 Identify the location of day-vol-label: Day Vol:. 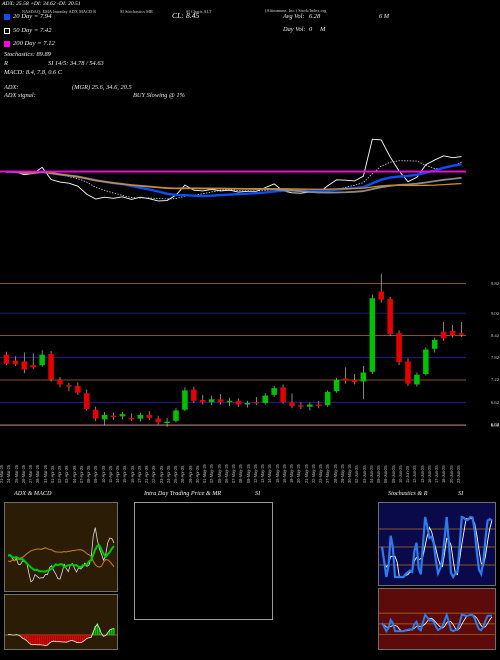
(294, 29).